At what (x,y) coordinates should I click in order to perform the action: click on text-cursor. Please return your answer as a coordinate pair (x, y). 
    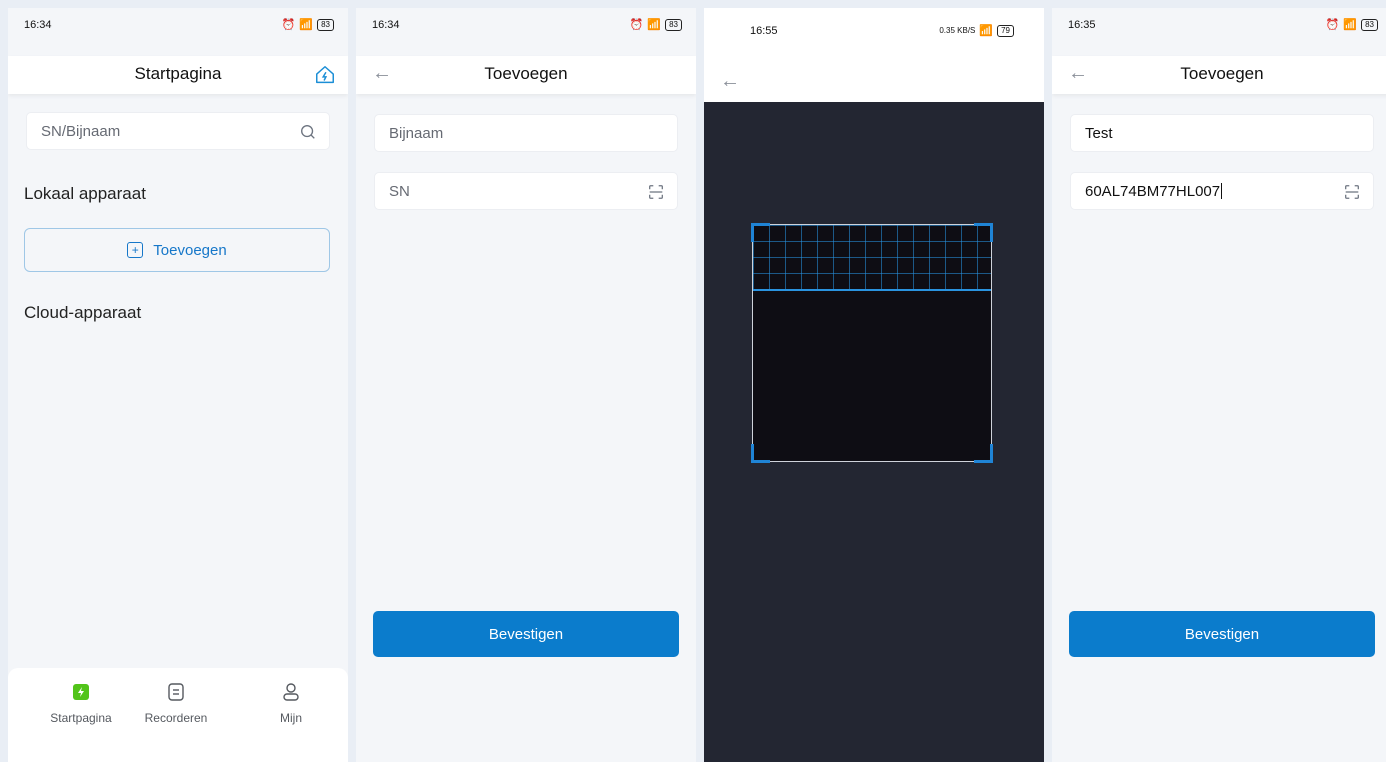
    Looking at the image, I should click on (1222, 191).